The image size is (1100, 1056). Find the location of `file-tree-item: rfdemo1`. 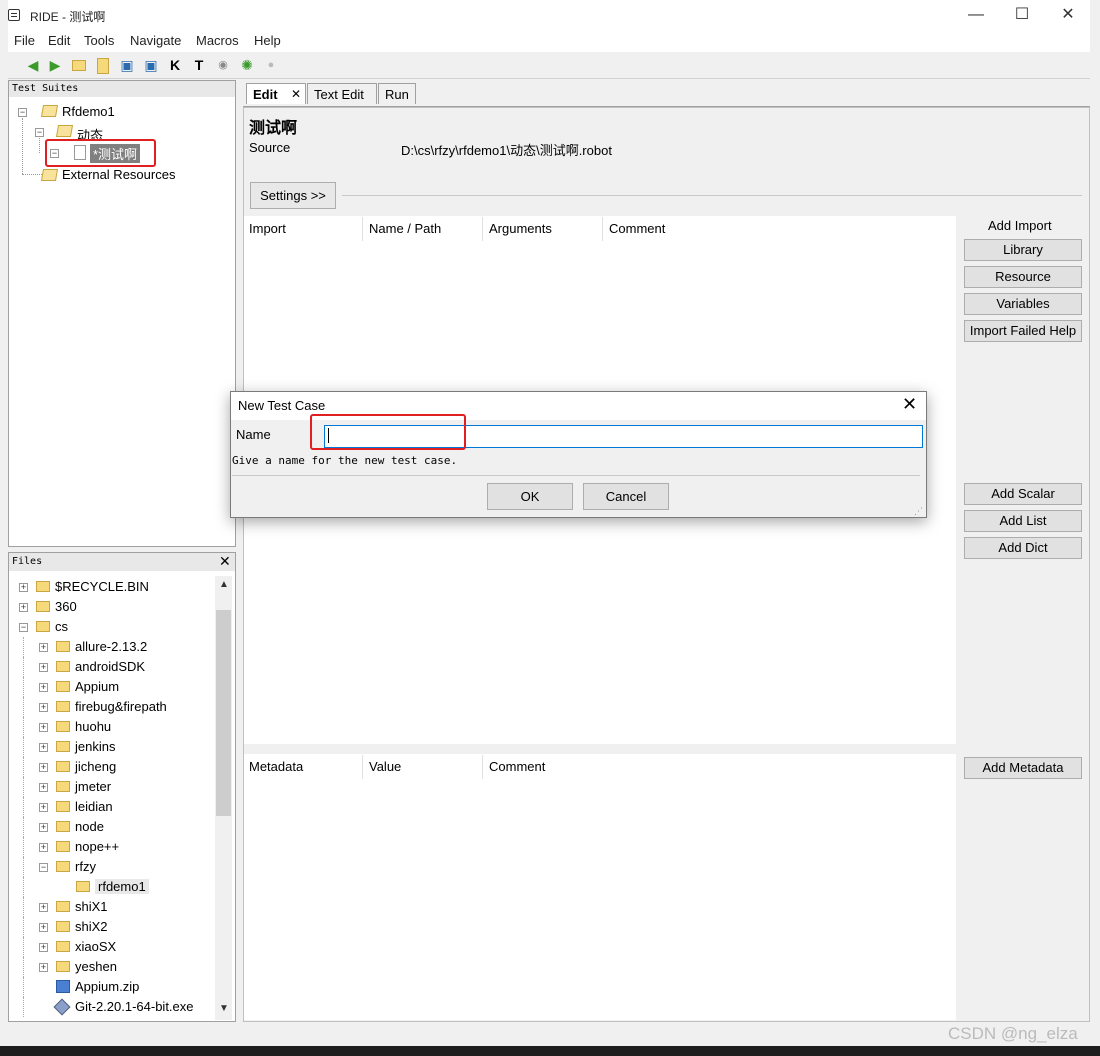

file-tree-item: rfdemo1 is located at coordinates (115, 887).